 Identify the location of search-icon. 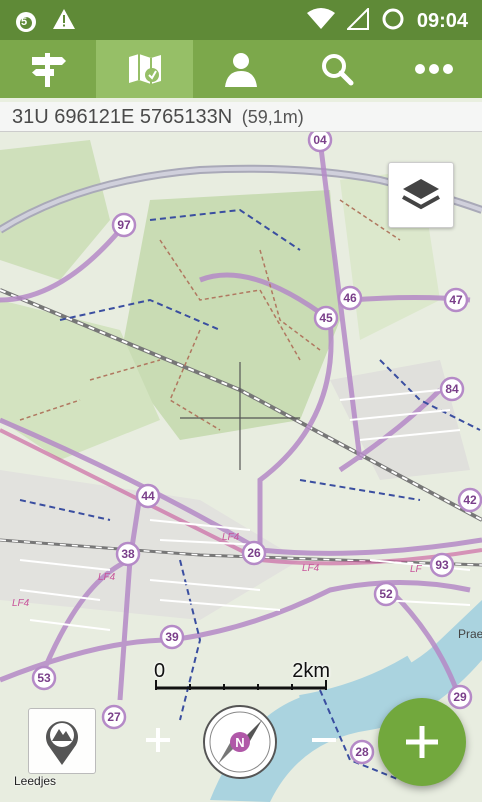
(338, 70).